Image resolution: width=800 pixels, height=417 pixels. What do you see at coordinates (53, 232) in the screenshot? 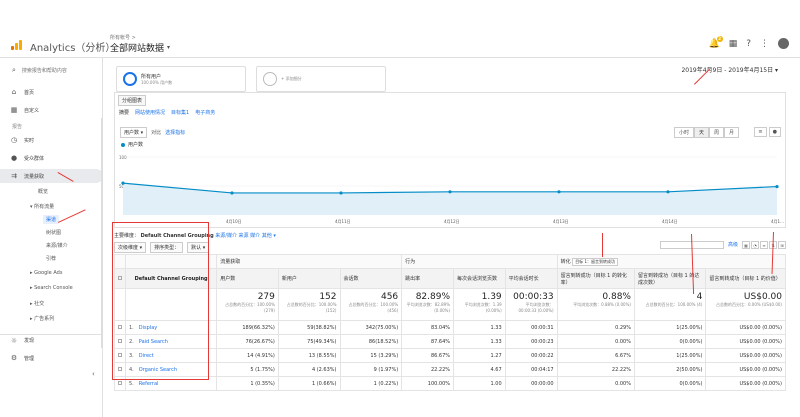
I see `sidebar-sub-treemap: 树状图` at bounding box center [53, 232].